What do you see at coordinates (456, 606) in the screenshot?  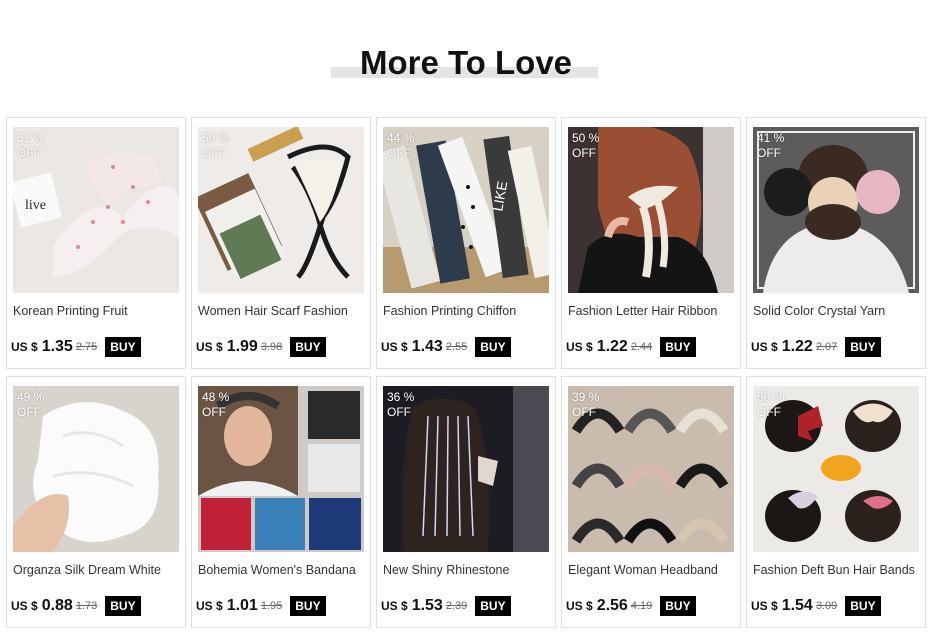 I see `original-price: 2.39` at bounding box center [456, 606].